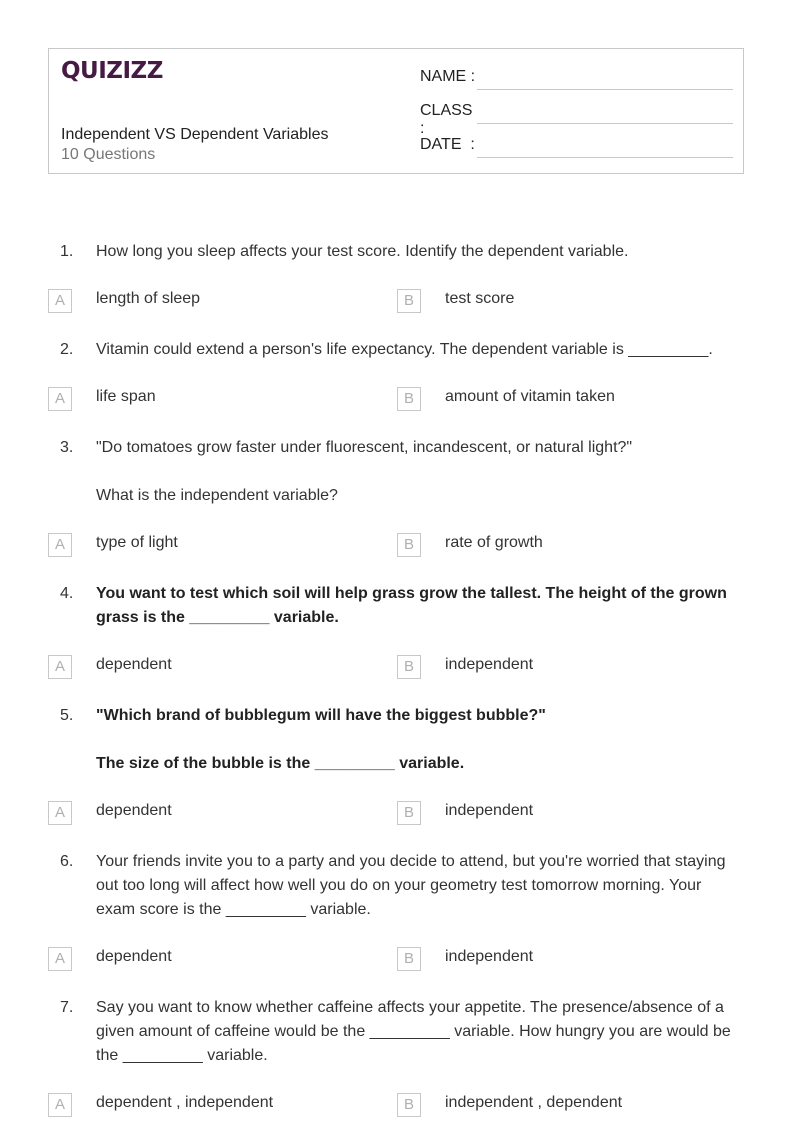 This screenshot has width=794, height=1123. I want to click on worksheet-title: Independent VS Dependent Variables, so click(195, 134).